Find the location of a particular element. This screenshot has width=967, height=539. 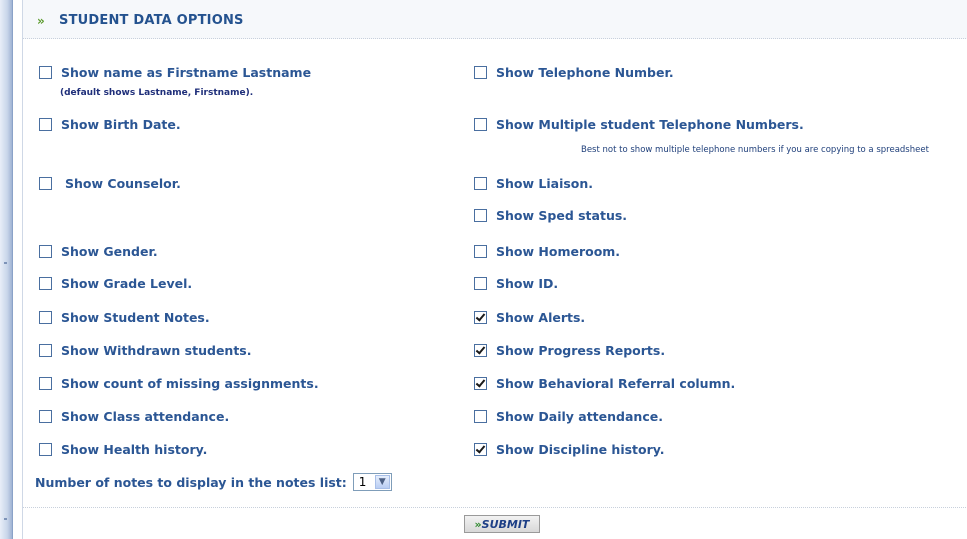

option-show-withdrawn-students: Show Withdrawn students. is located at coordinates (145, 350).